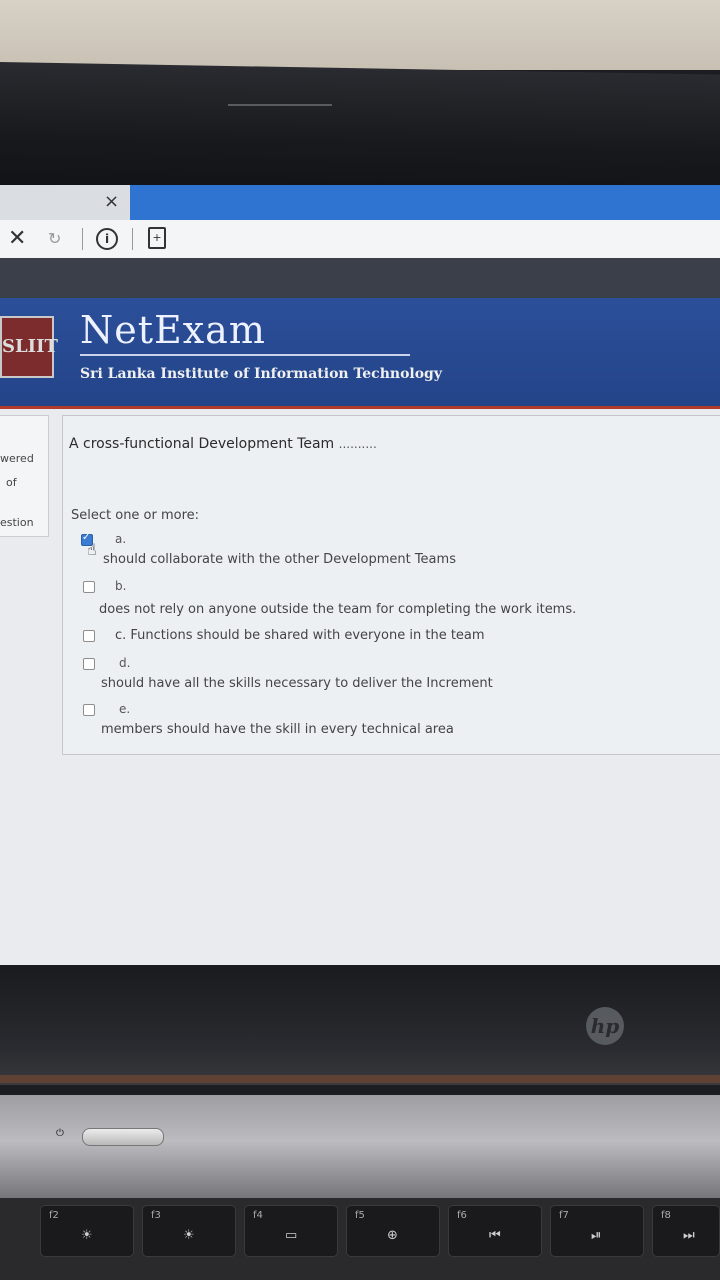 The width and height of the screenshot is (720, 1280). What do you see at coordinates (89, 636) in the screenshot?
I see `option-c-checkbox` at bounding box center [89, 636].